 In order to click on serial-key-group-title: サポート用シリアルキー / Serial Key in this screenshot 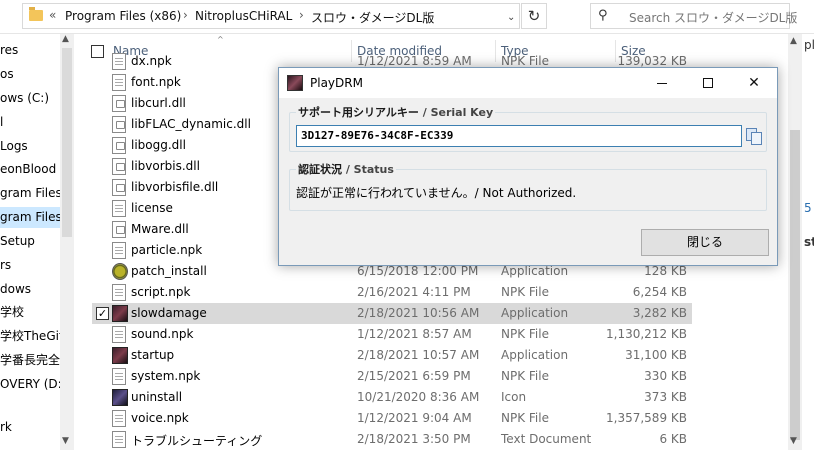, I will do `click(396, 112)`.